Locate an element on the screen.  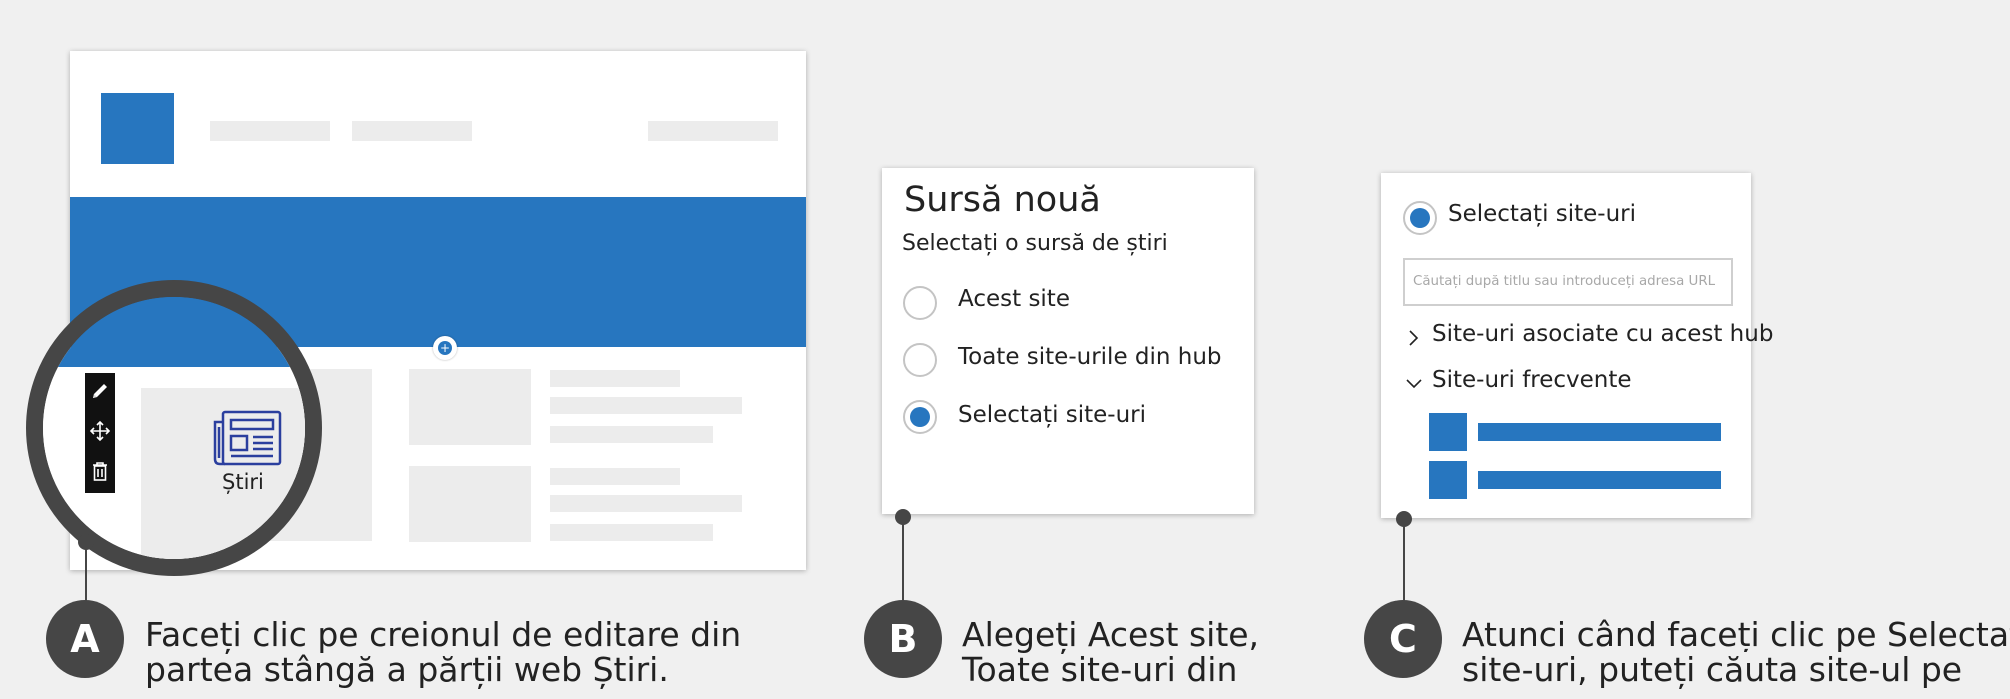
news-label: Știri is located at coordinates (243, 482).